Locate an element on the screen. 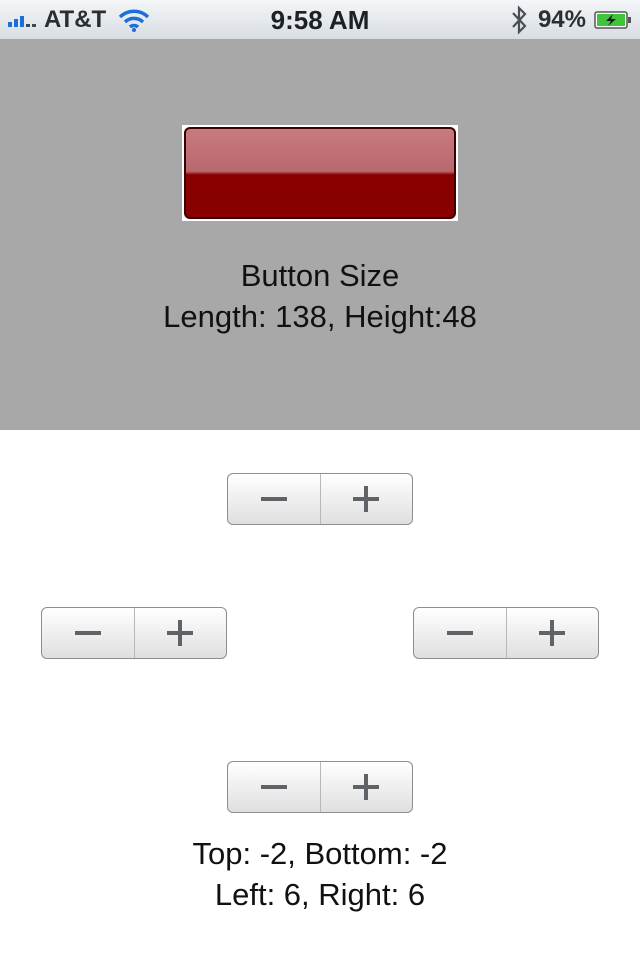 This screenshot has height=960, width=640. top-decrement-button is located at coordinates (274, 499).